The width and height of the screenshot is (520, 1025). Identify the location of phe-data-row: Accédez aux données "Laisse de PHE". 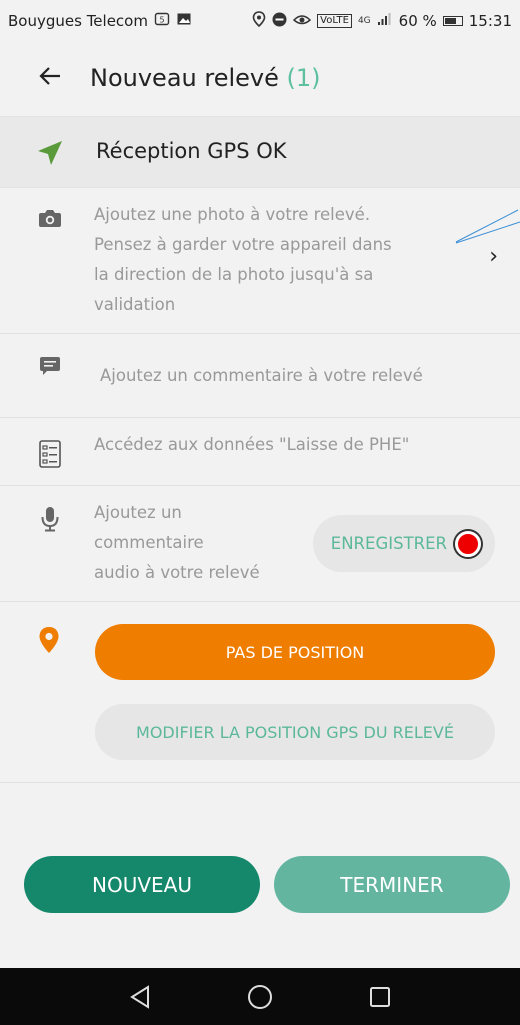
(260, 452).